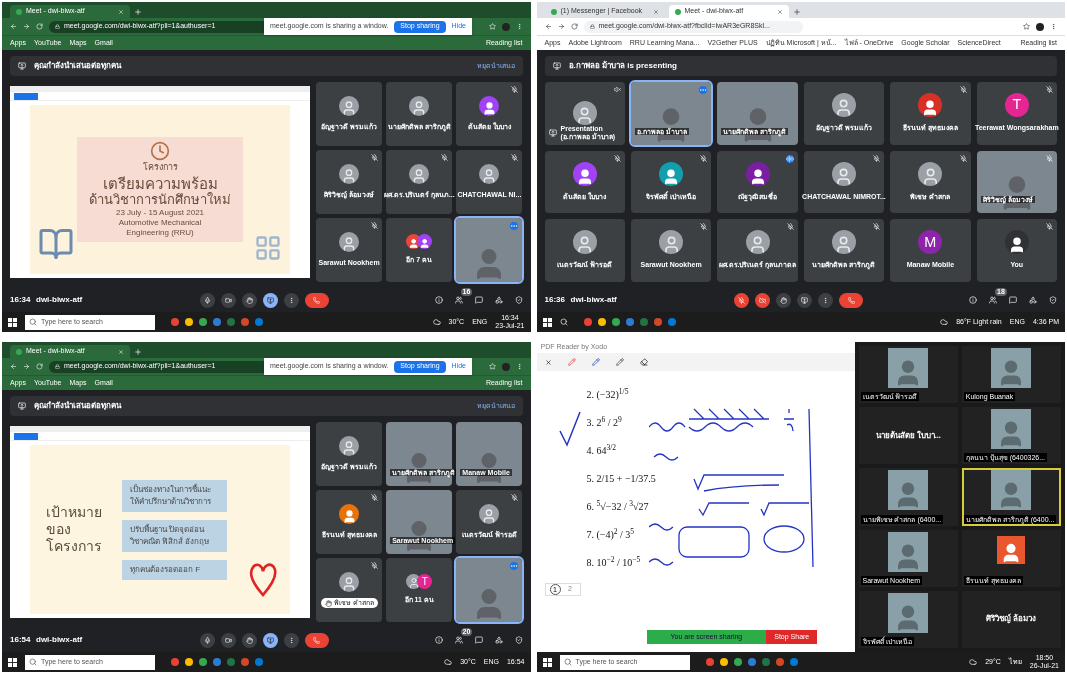 The image size is (1067, 673). I want to click on profile-avatar, so click(1040, 26).